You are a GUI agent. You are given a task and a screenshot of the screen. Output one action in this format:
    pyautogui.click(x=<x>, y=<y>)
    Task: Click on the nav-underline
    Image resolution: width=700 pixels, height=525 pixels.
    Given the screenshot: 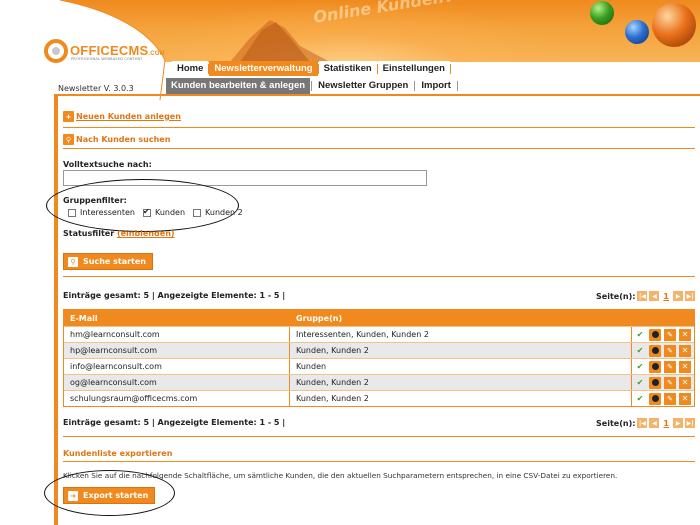 What is the action you would take?
    pyautogui.click(x=433, y=95)
    